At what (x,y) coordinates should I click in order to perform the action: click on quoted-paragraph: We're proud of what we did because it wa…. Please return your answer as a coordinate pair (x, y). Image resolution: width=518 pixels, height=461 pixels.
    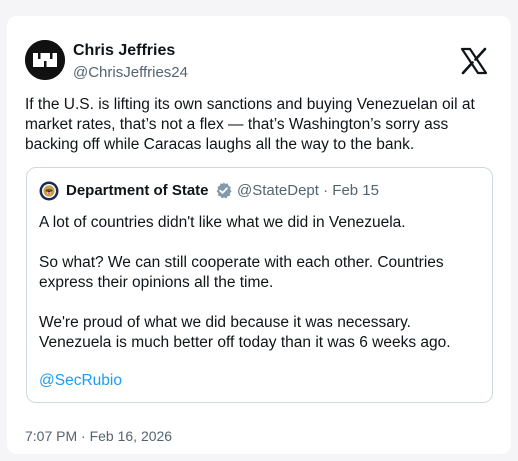
    Looking at the image, I should click on (245, 332).